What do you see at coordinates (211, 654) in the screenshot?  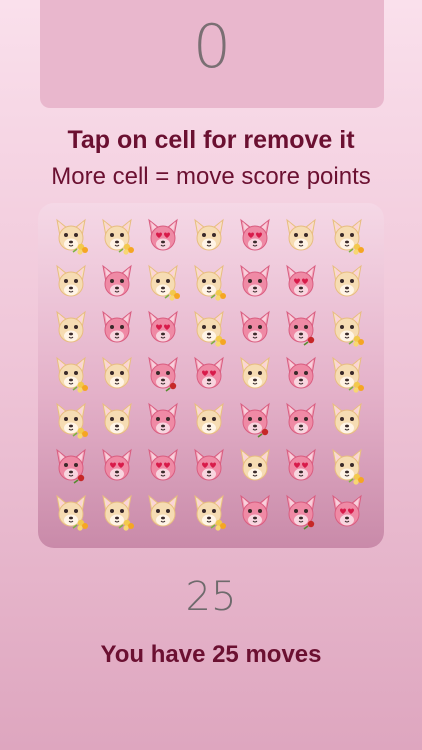 I see `moves-label: You have 25 moves` at bounding box center [211, 654].